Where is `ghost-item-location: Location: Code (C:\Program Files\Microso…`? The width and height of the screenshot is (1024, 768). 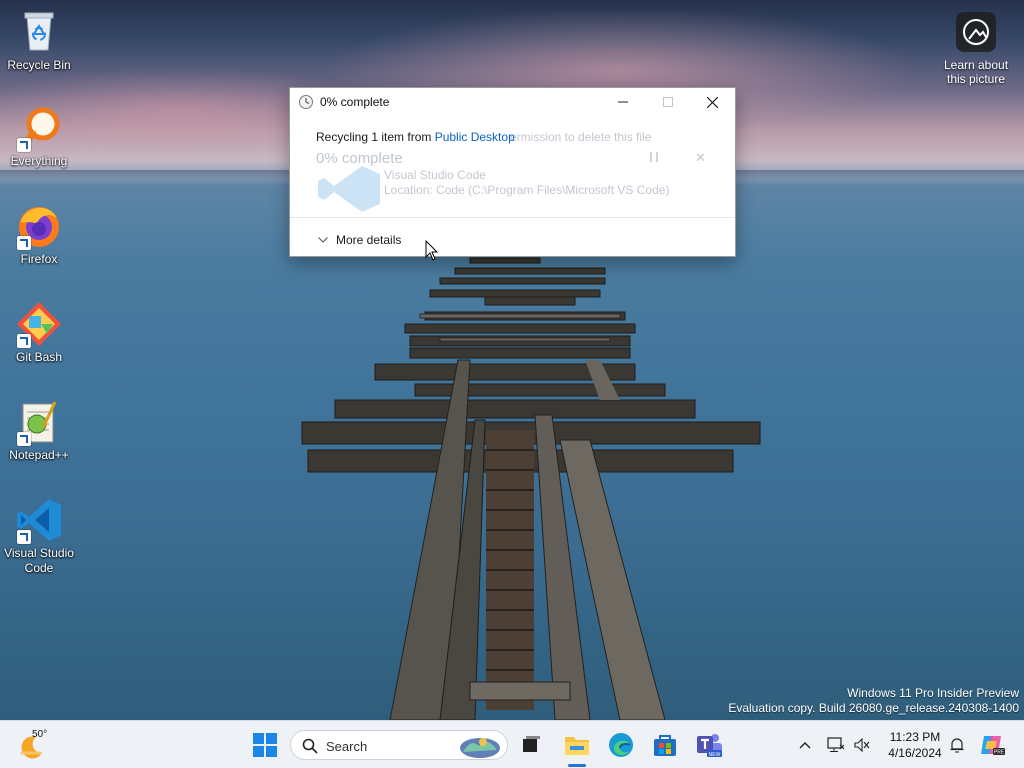
ghost-item-location: Location: Code (C:\Program Files\Microso… is located at coordinates (527, 190).